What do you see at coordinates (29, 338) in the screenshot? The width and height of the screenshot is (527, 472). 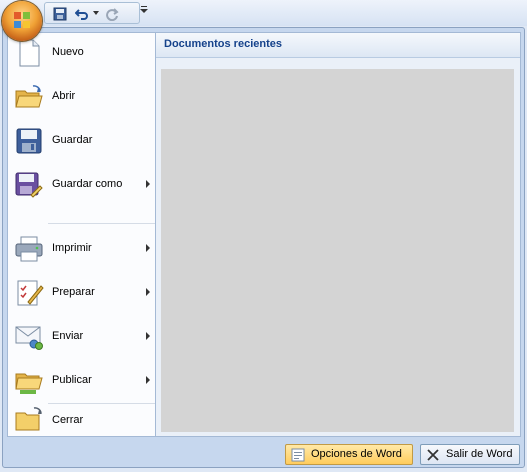 I see `send-icon` at bounding box center [29, 338].